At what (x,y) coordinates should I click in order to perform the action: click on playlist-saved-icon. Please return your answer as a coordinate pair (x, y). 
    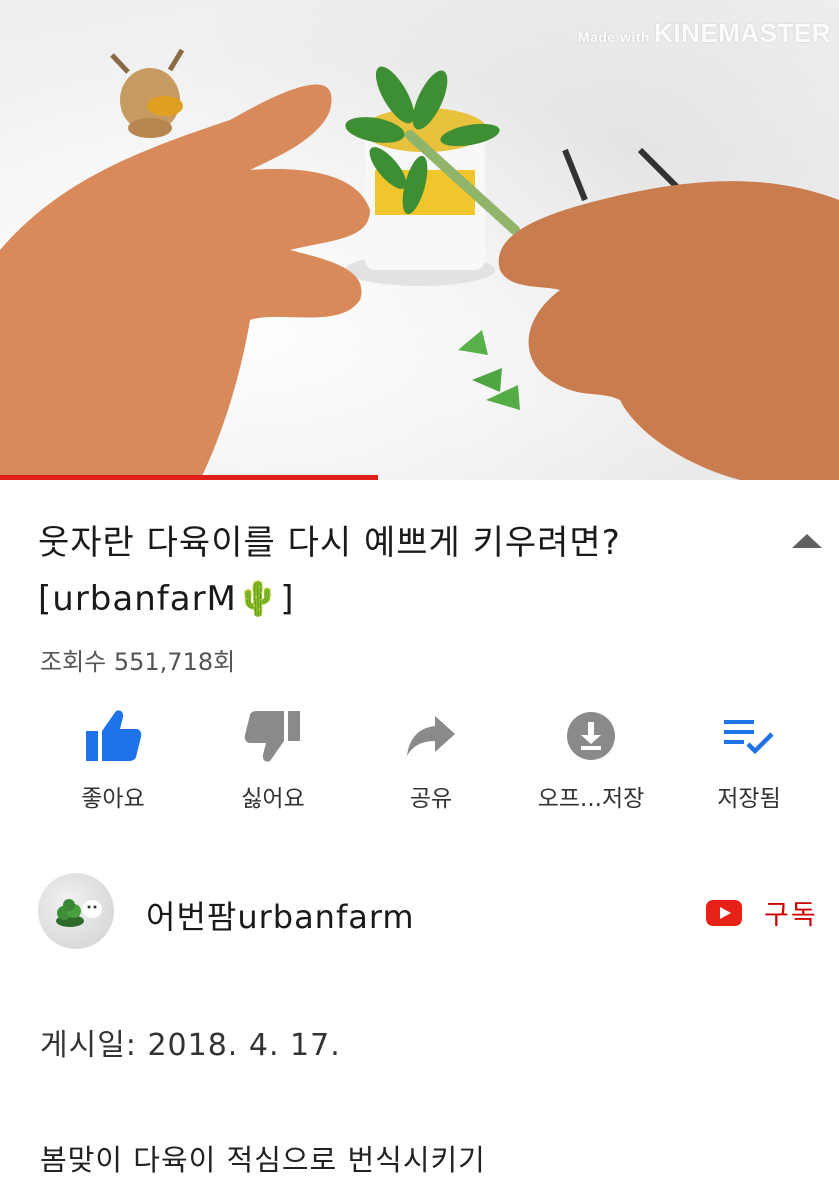
    Looking at the image, I should click on (749, 737).